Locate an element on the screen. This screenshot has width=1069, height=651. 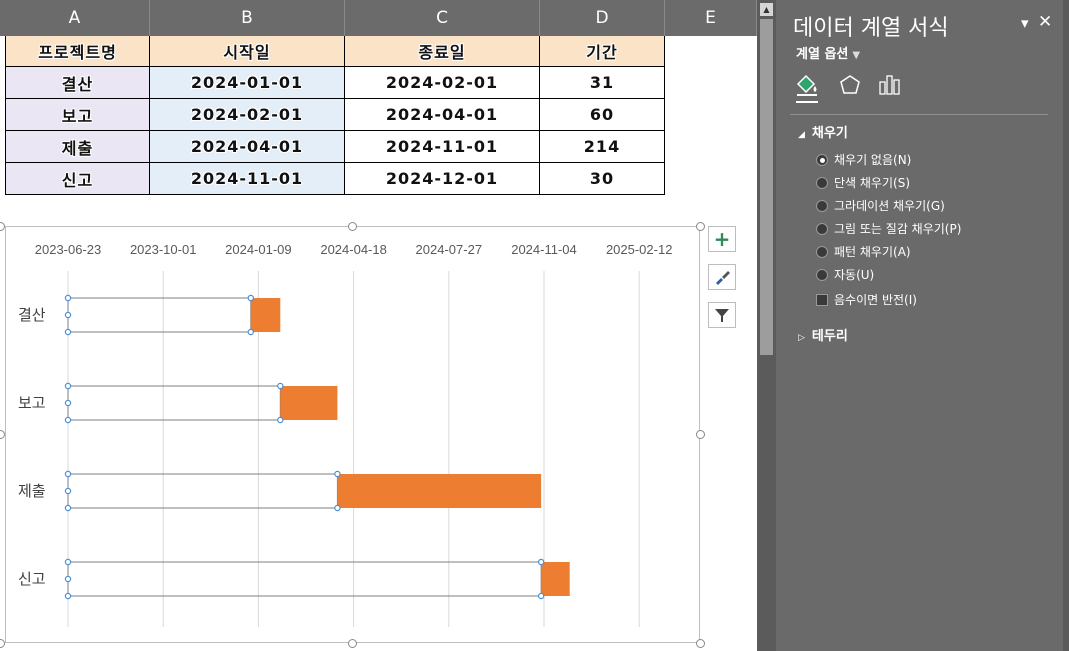
chevron-down-icon: ▼ is located at coordinates (856, 55).